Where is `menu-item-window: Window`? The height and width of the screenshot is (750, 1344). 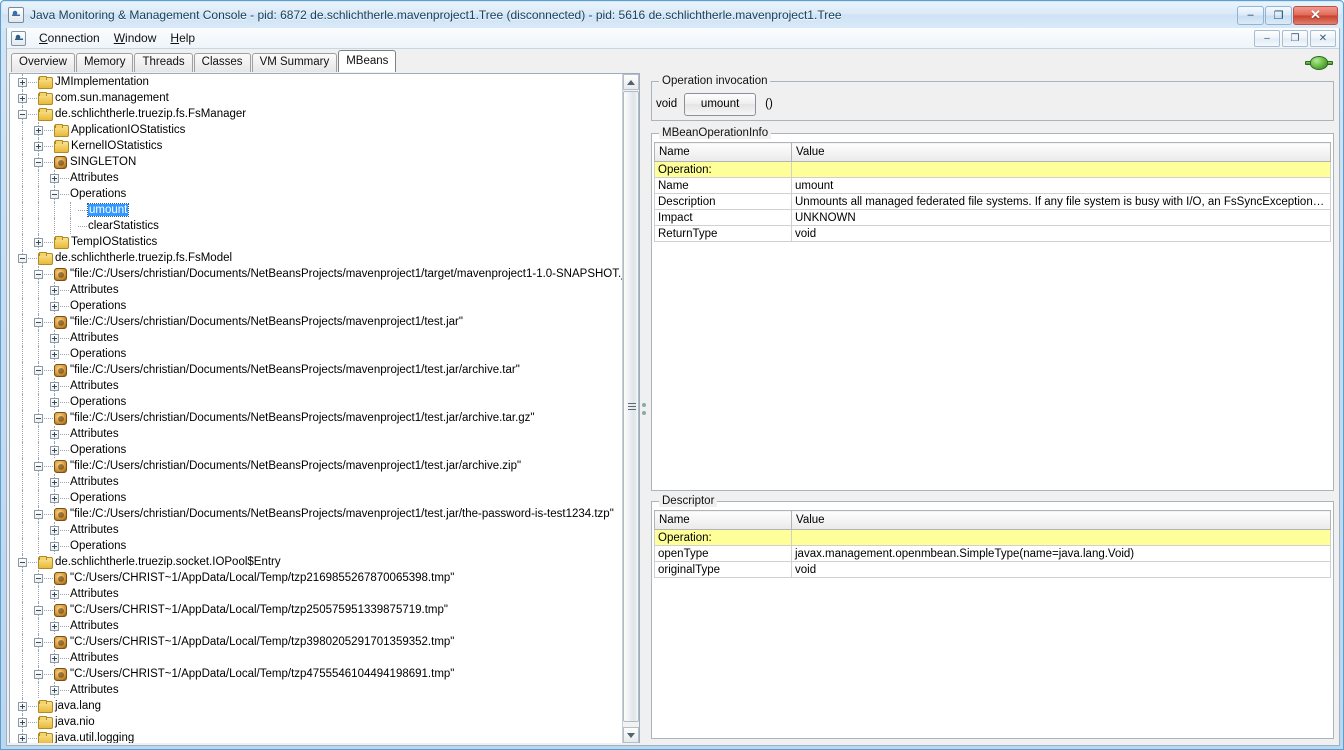
menu-item-window: Window is located at coordinates (135, 38).